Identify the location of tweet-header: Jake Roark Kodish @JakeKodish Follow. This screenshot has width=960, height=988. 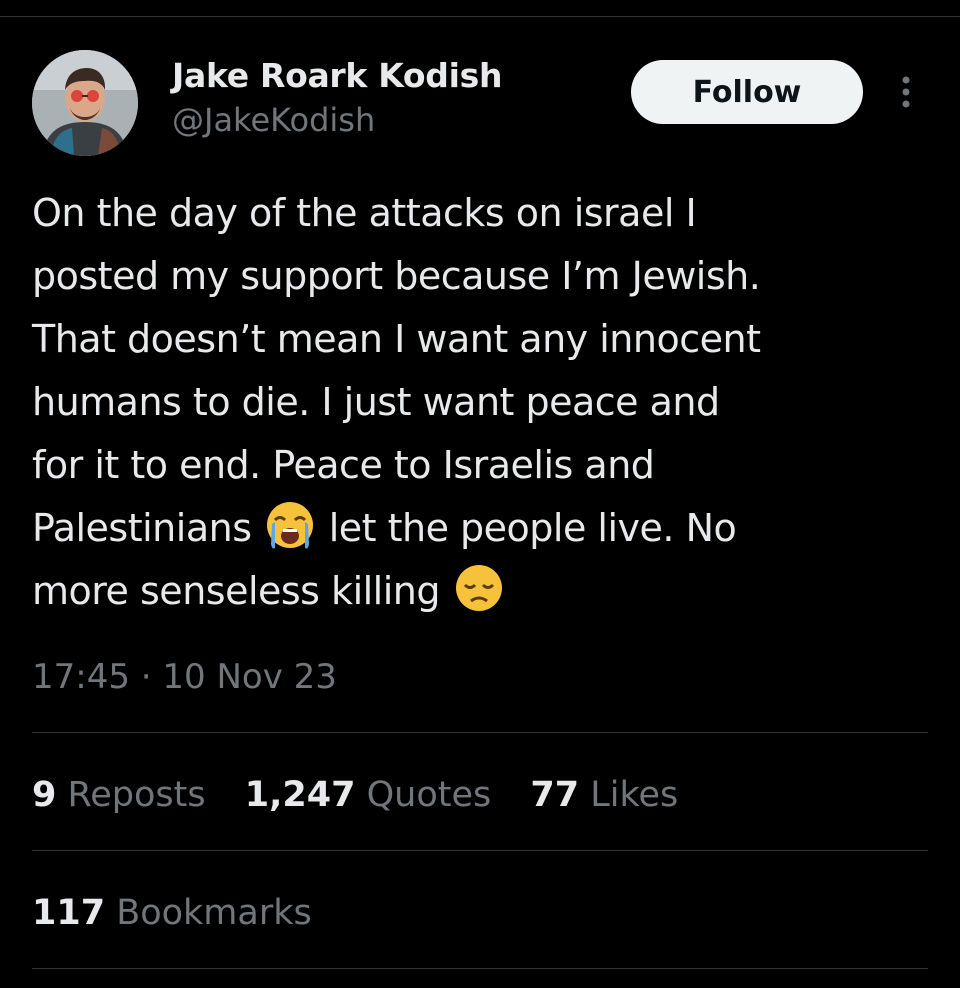
(480, 104).